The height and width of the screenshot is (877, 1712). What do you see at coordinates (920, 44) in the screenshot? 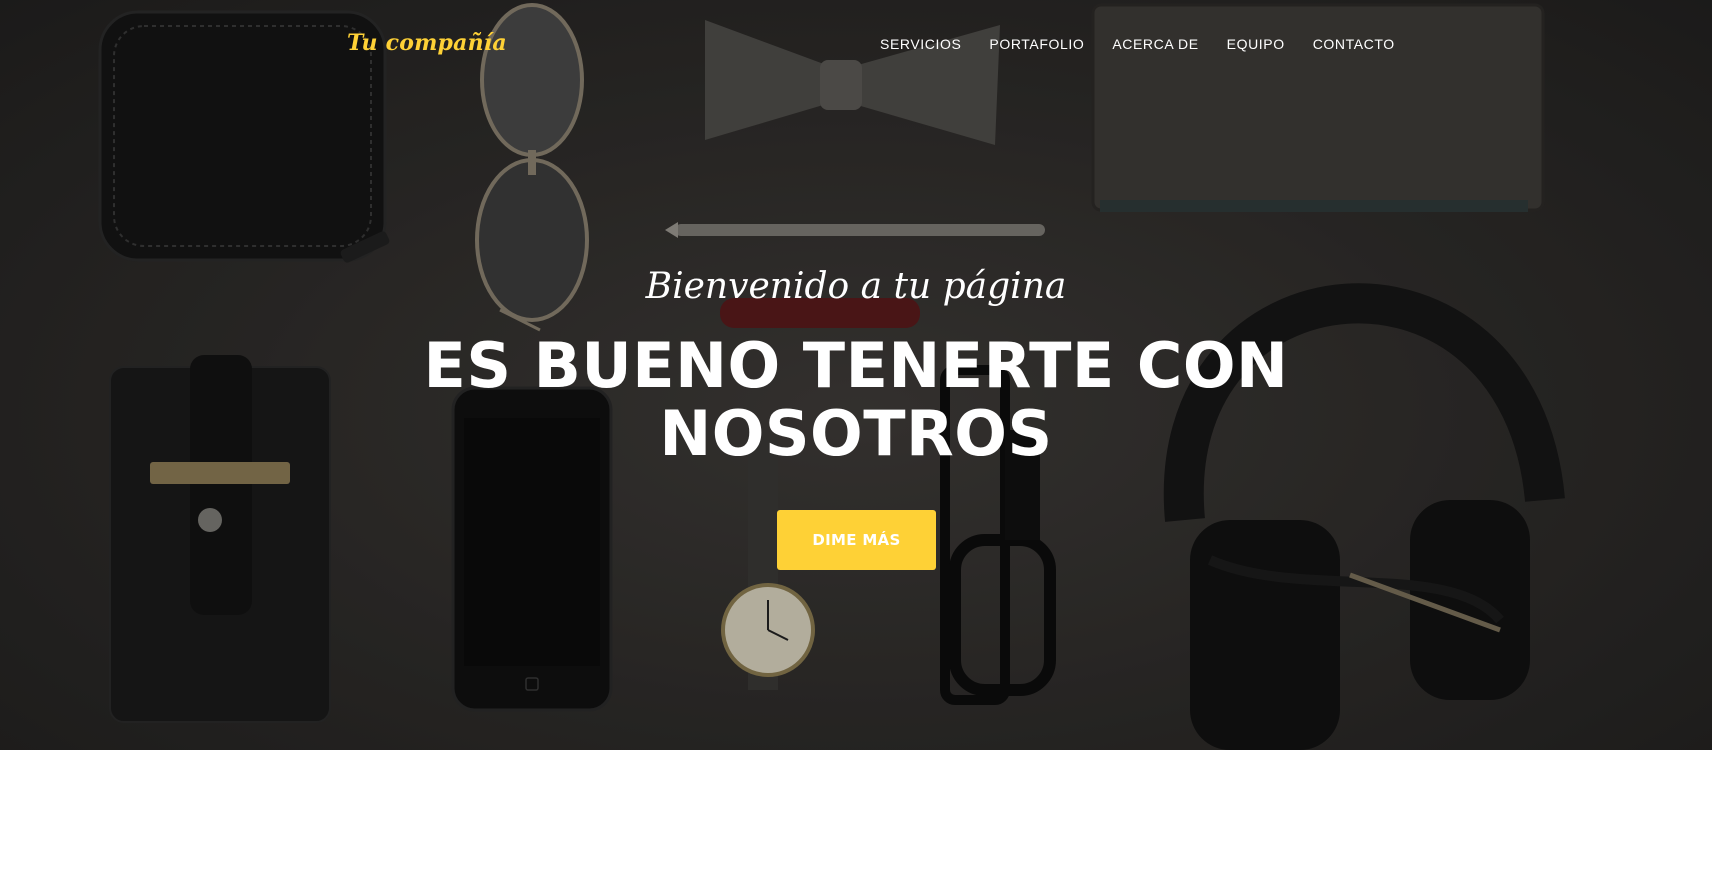
I see `nav-item-servicios: SERVICIOS` at bounding box center [920, 44].